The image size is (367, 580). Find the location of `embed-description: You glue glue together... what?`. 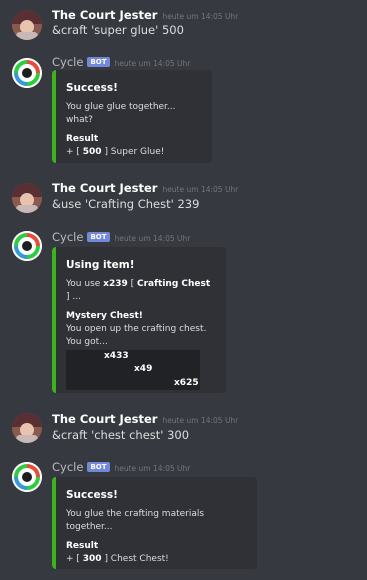

embed-description: You glue glue together... what? is located at coordinates (121, 113).